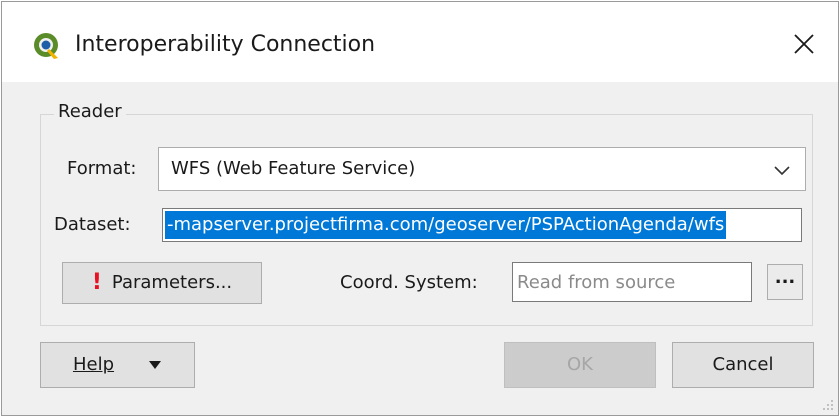 The height and width of the screenshot is (417, 840). I want to click on reader-group-label: Reader, so click(90, 112).